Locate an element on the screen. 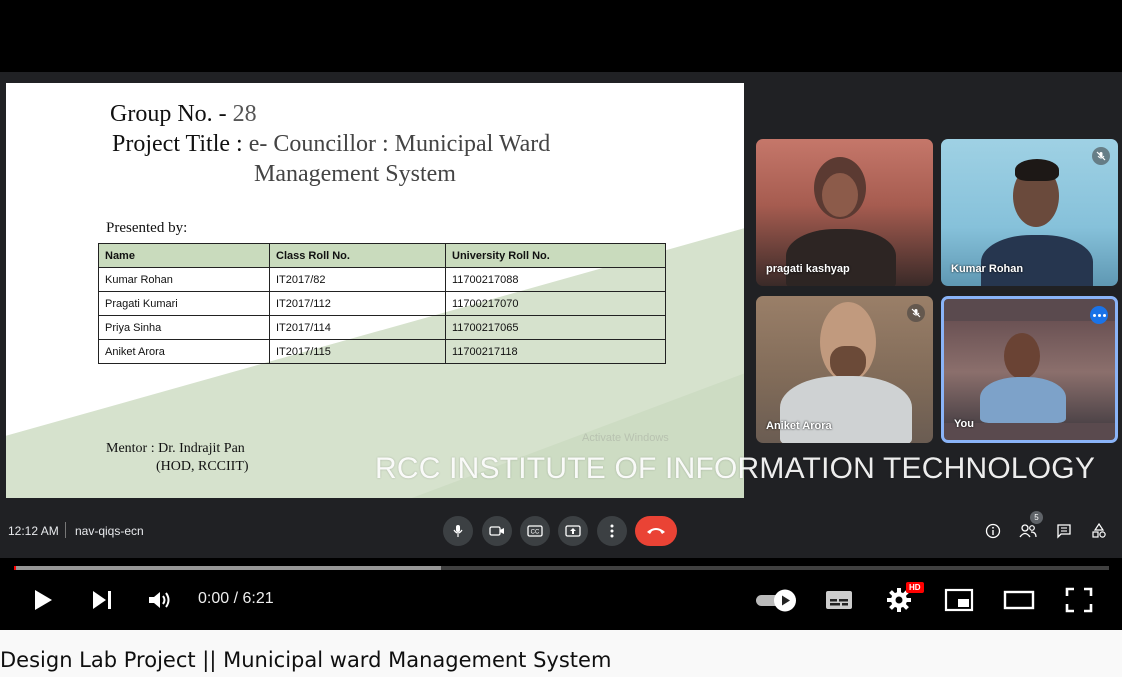  table-cell: 11700217070 is located at coordinates (555, 303).